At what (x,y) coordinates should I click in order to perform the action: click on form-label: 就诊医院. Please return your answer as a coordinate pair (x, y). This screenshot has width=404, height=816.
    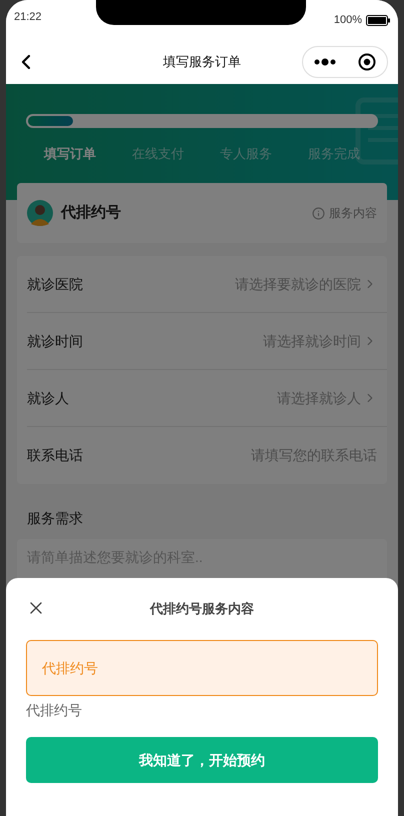
    Looking at the image, I should click on (55, 284).